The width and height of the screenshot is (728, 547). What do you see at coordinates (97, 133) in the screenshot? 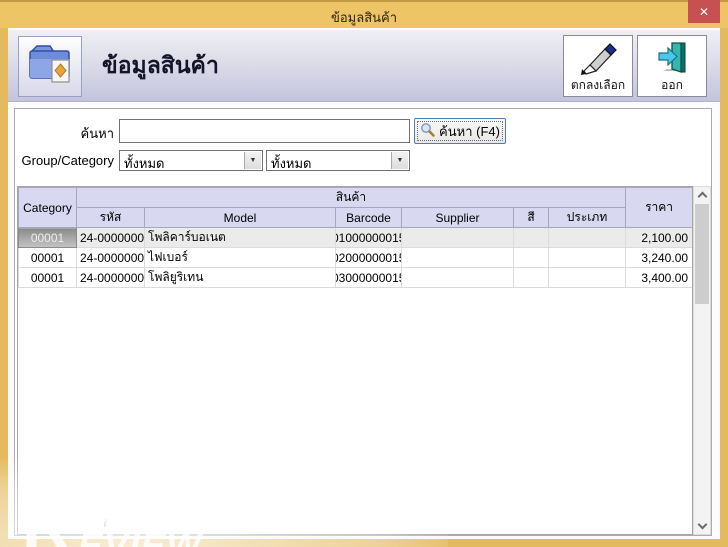
I see `search-label: ค้นหา` at bounding box center [97, 133].